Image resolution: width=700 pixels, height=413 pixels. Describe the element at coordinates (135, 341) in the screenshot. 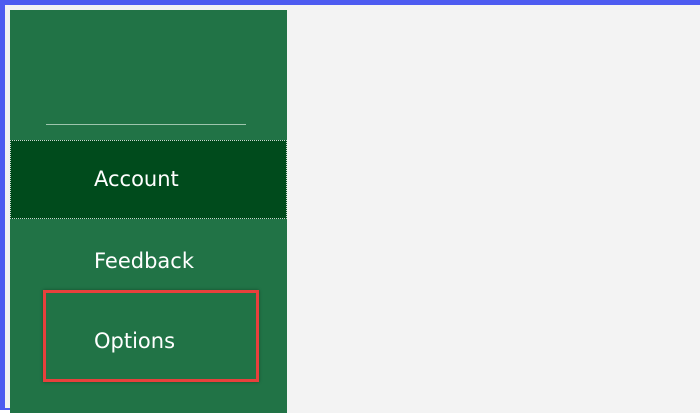

I see `sidebar-item-label: Options` at that location.